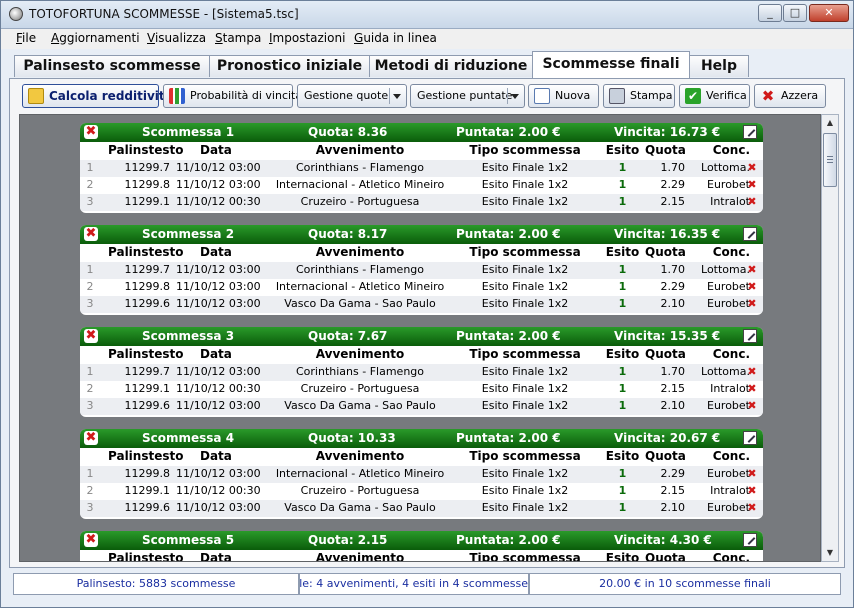 The image size is (854, 608). What do you see at coordinates (830, 553) in the screenshot?
I see `scroll-down-arrow-icon: ▼` at bounding box center [830, 553].